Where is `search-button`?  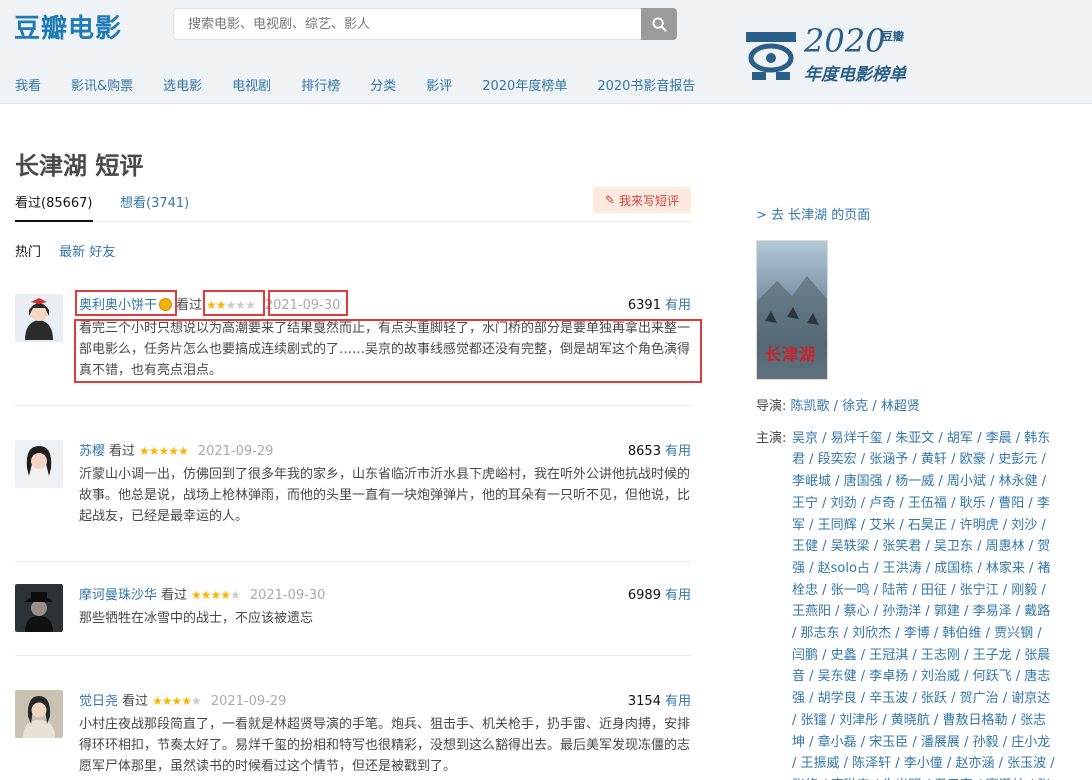
search-button is located at coordinates (659, 24).